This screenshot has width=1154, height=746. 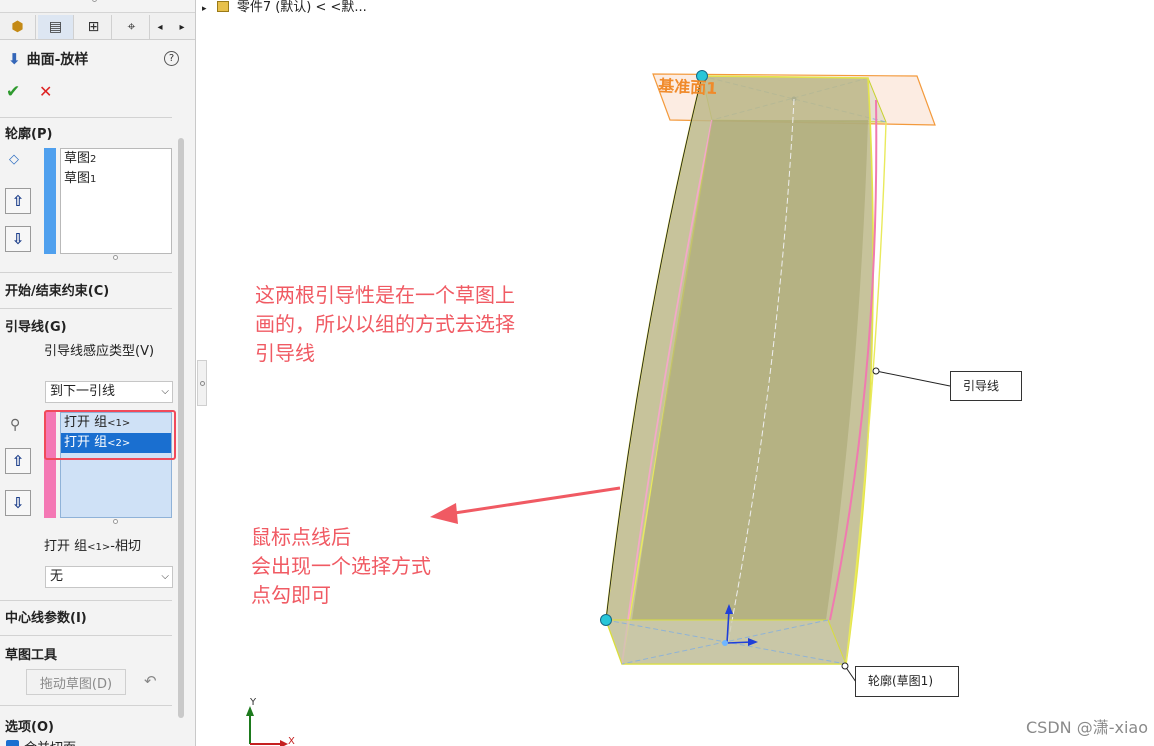 I want to click on guide-influence-value: 到下一引线, so click(x=83, y=391).